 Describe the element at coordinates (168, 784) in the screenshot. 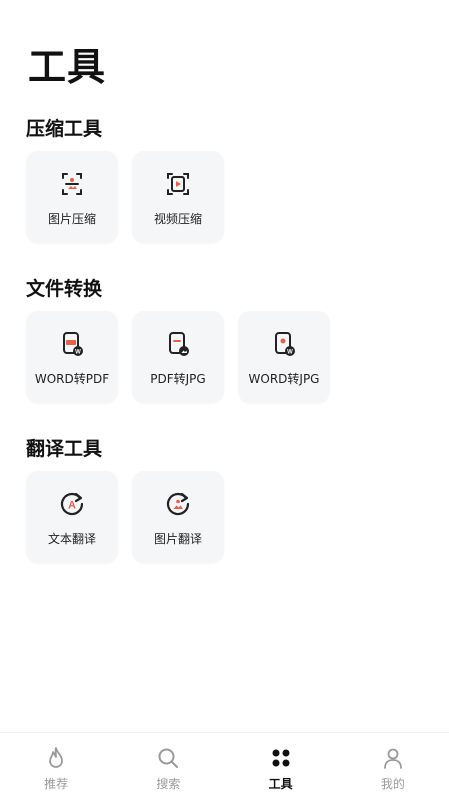

I see `tab-label: 搜索` at that location.